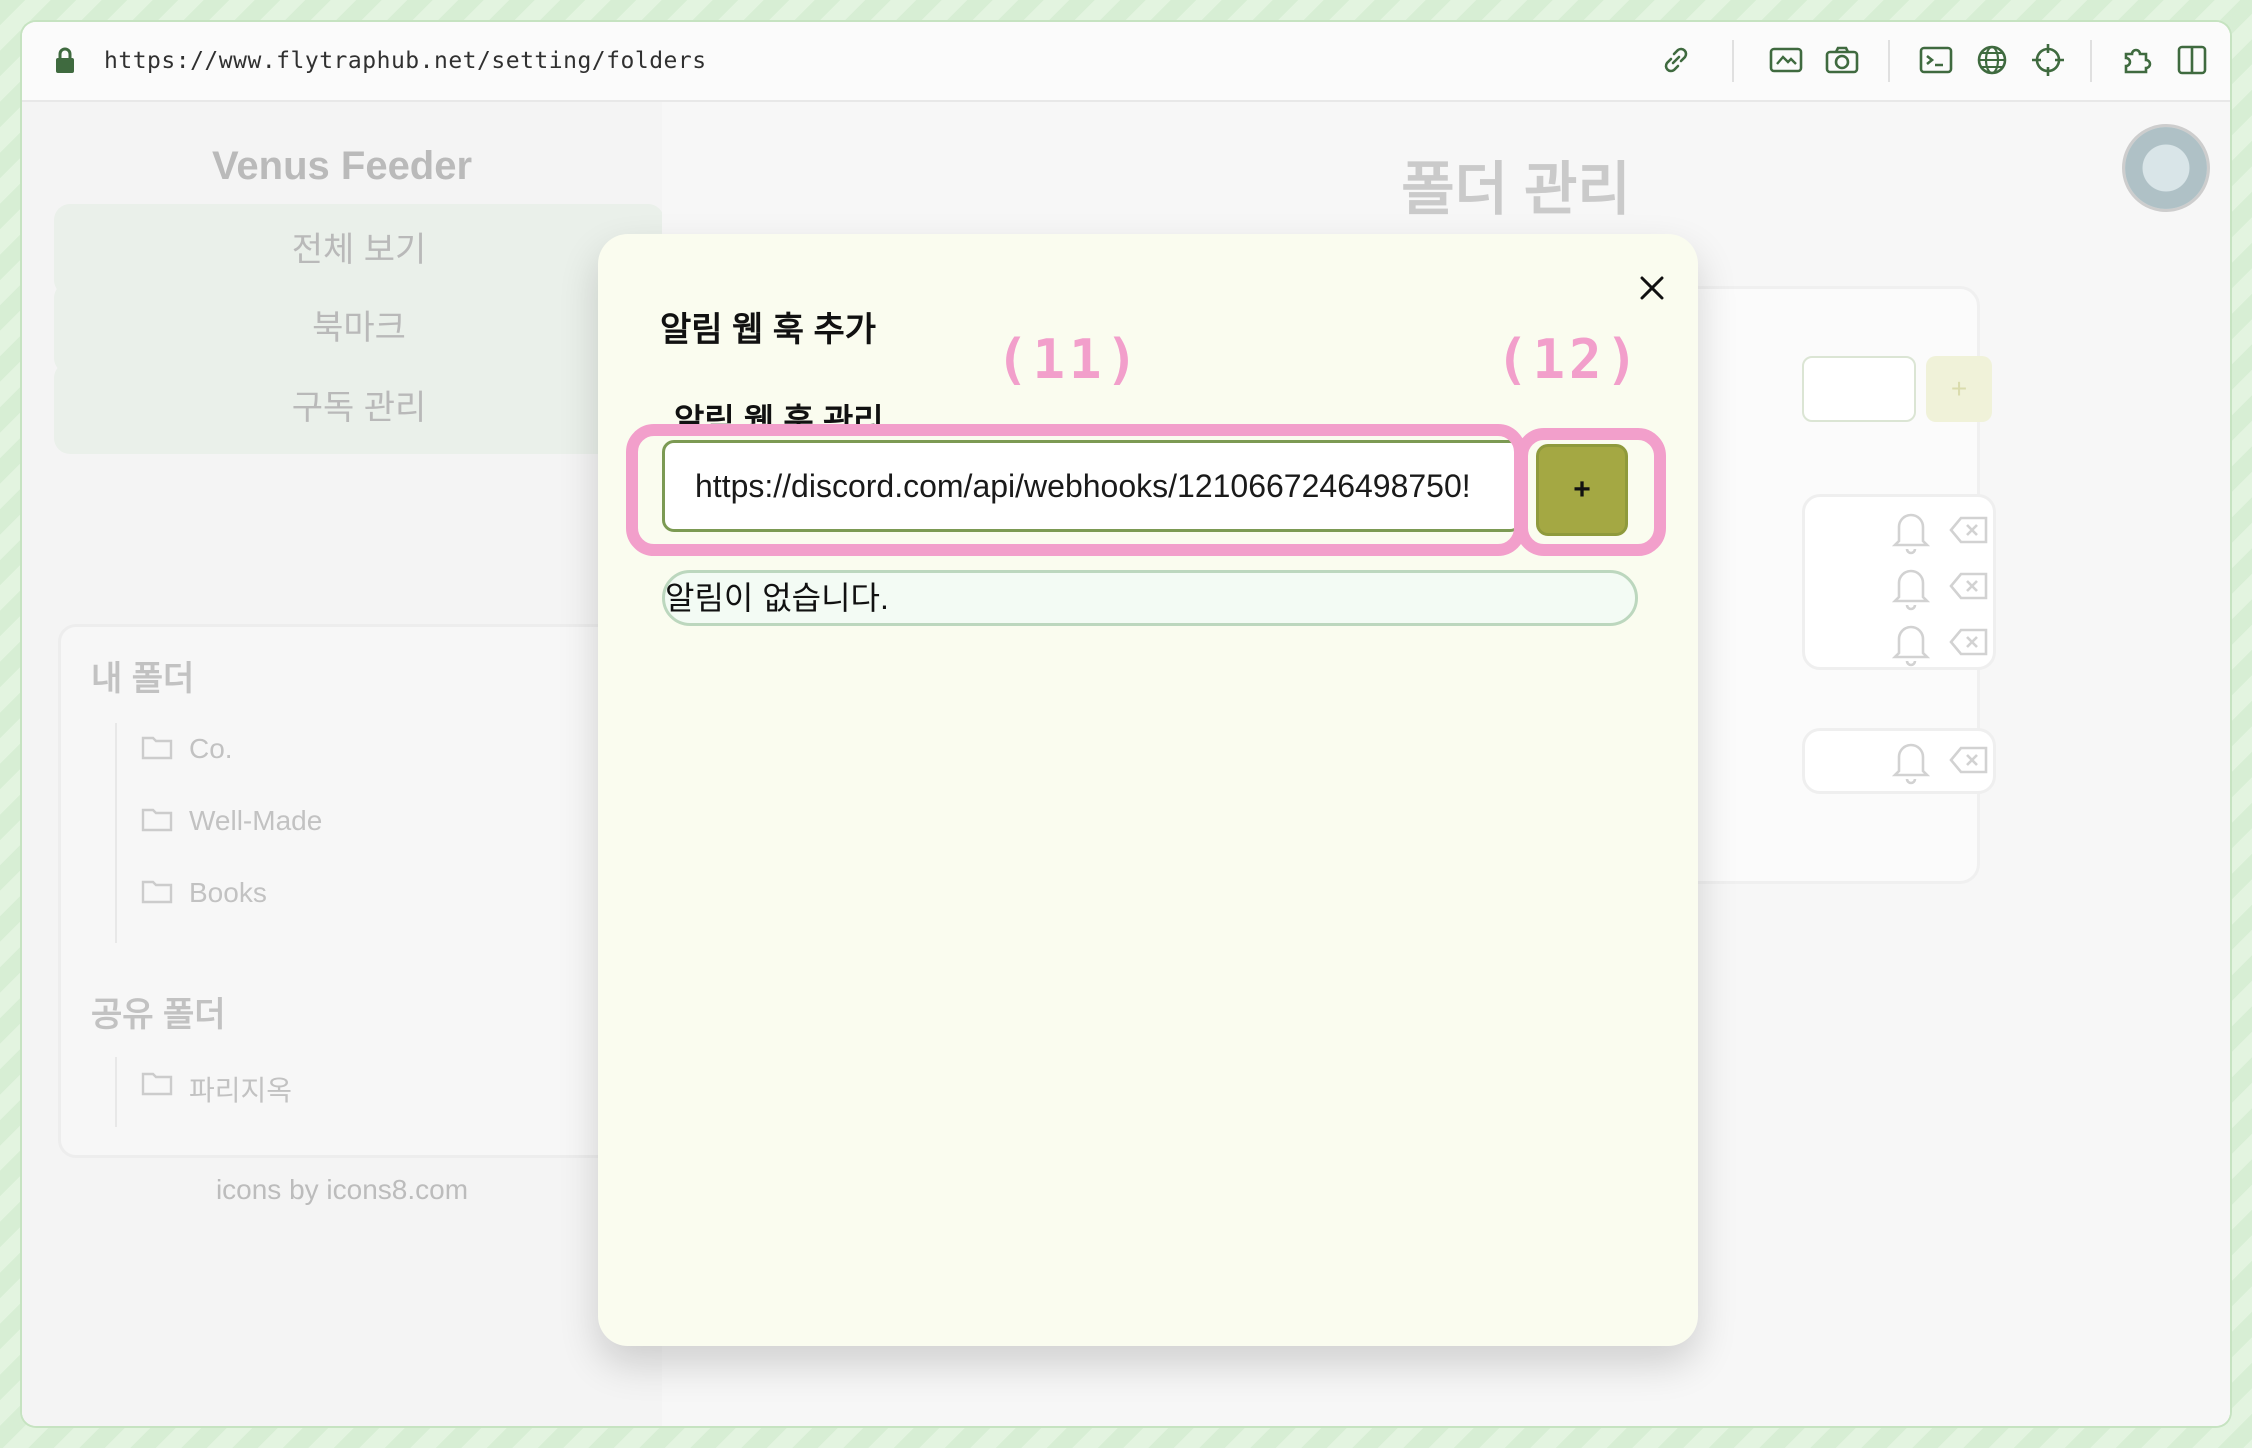 This screenshot has height=1448, width=2252. What do you see at coordinates (1569, 359) in the screenshot?
I see `annotation-badge-12: (12)` at bounding box center [1569, 359].